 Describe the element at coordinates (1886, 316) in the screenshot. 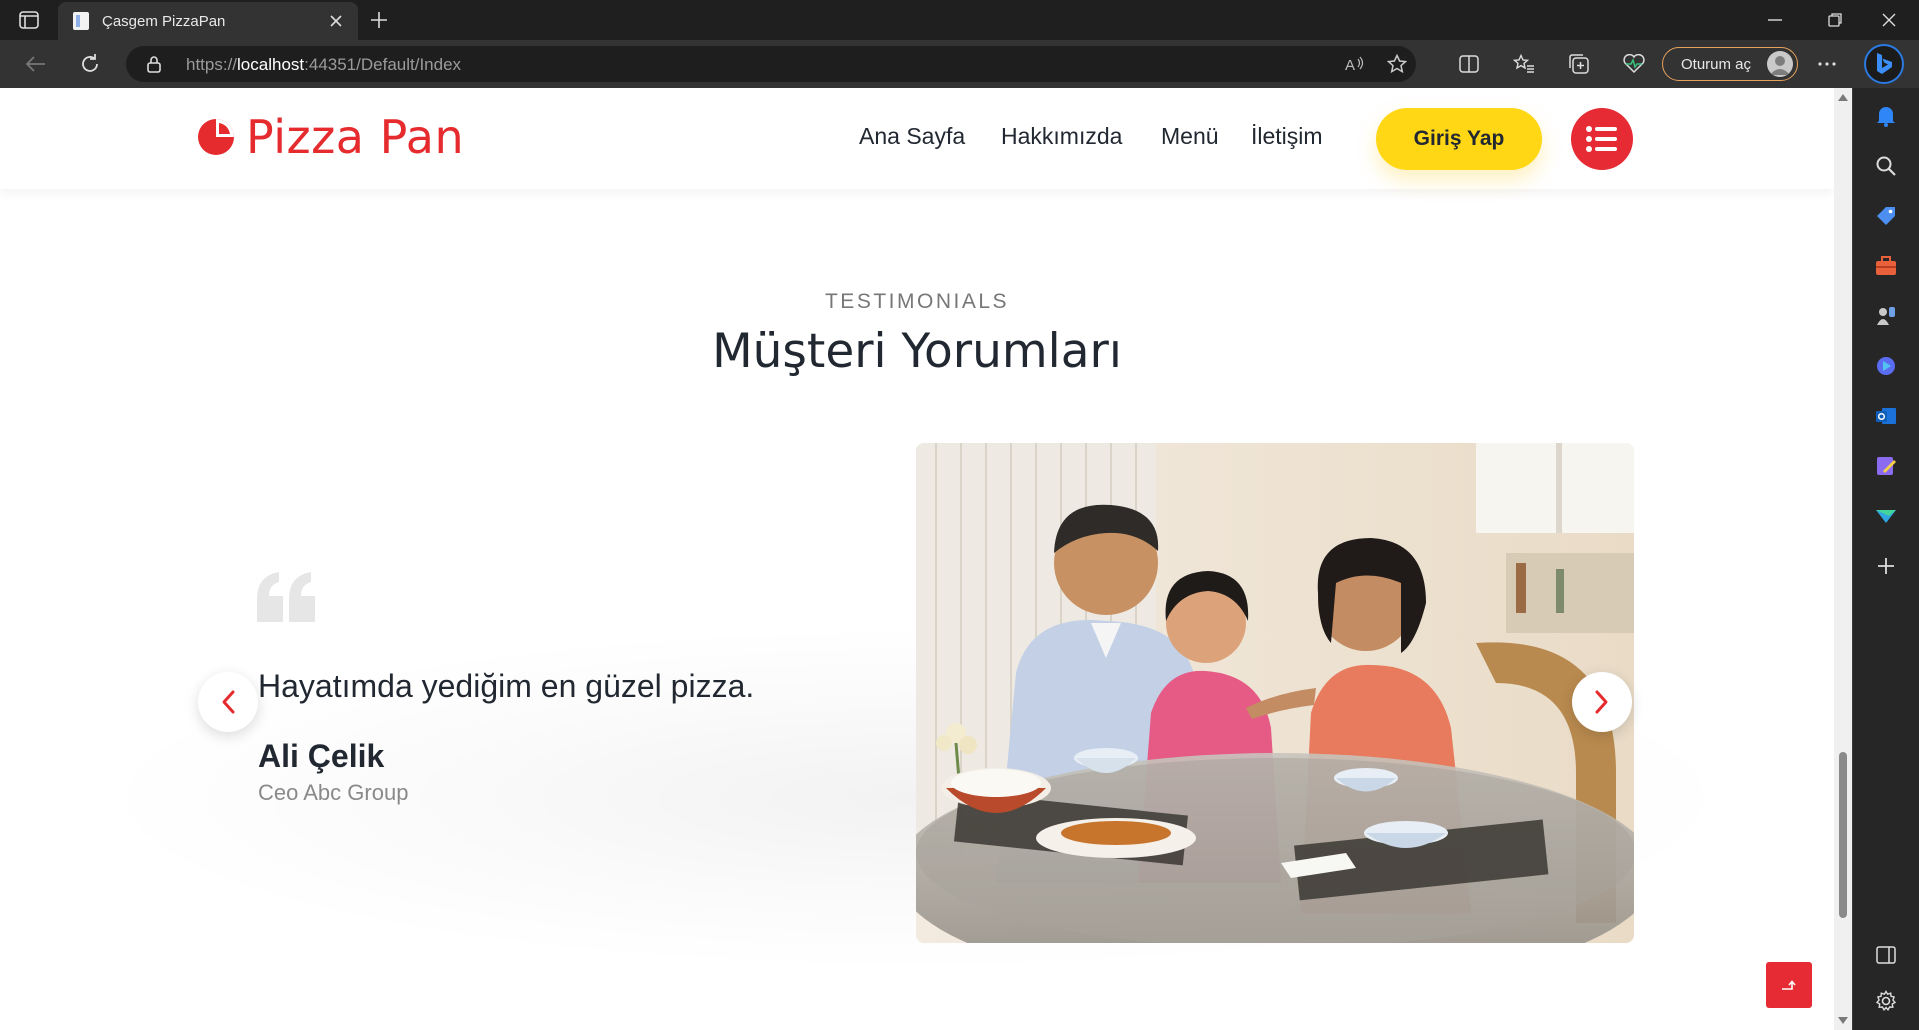

I see `games-icon` at that location.